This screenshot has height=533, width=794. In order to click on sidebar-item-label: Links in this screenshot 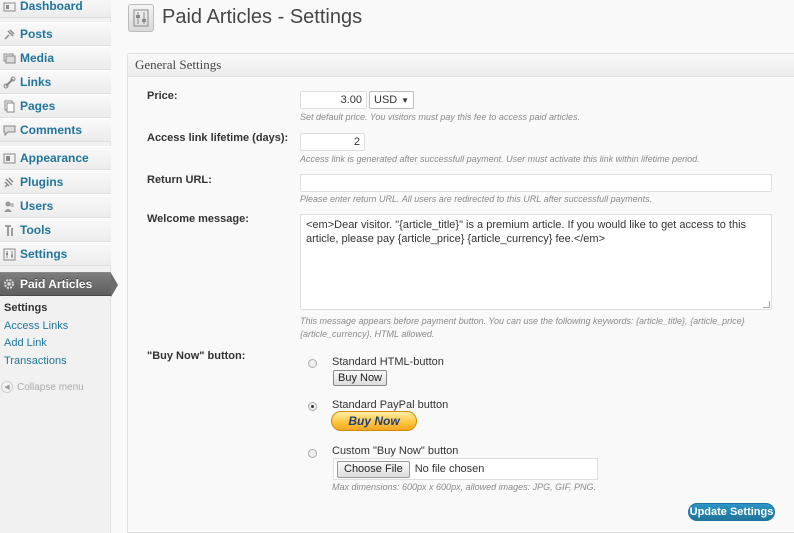, I will do `click(36, 82)`.